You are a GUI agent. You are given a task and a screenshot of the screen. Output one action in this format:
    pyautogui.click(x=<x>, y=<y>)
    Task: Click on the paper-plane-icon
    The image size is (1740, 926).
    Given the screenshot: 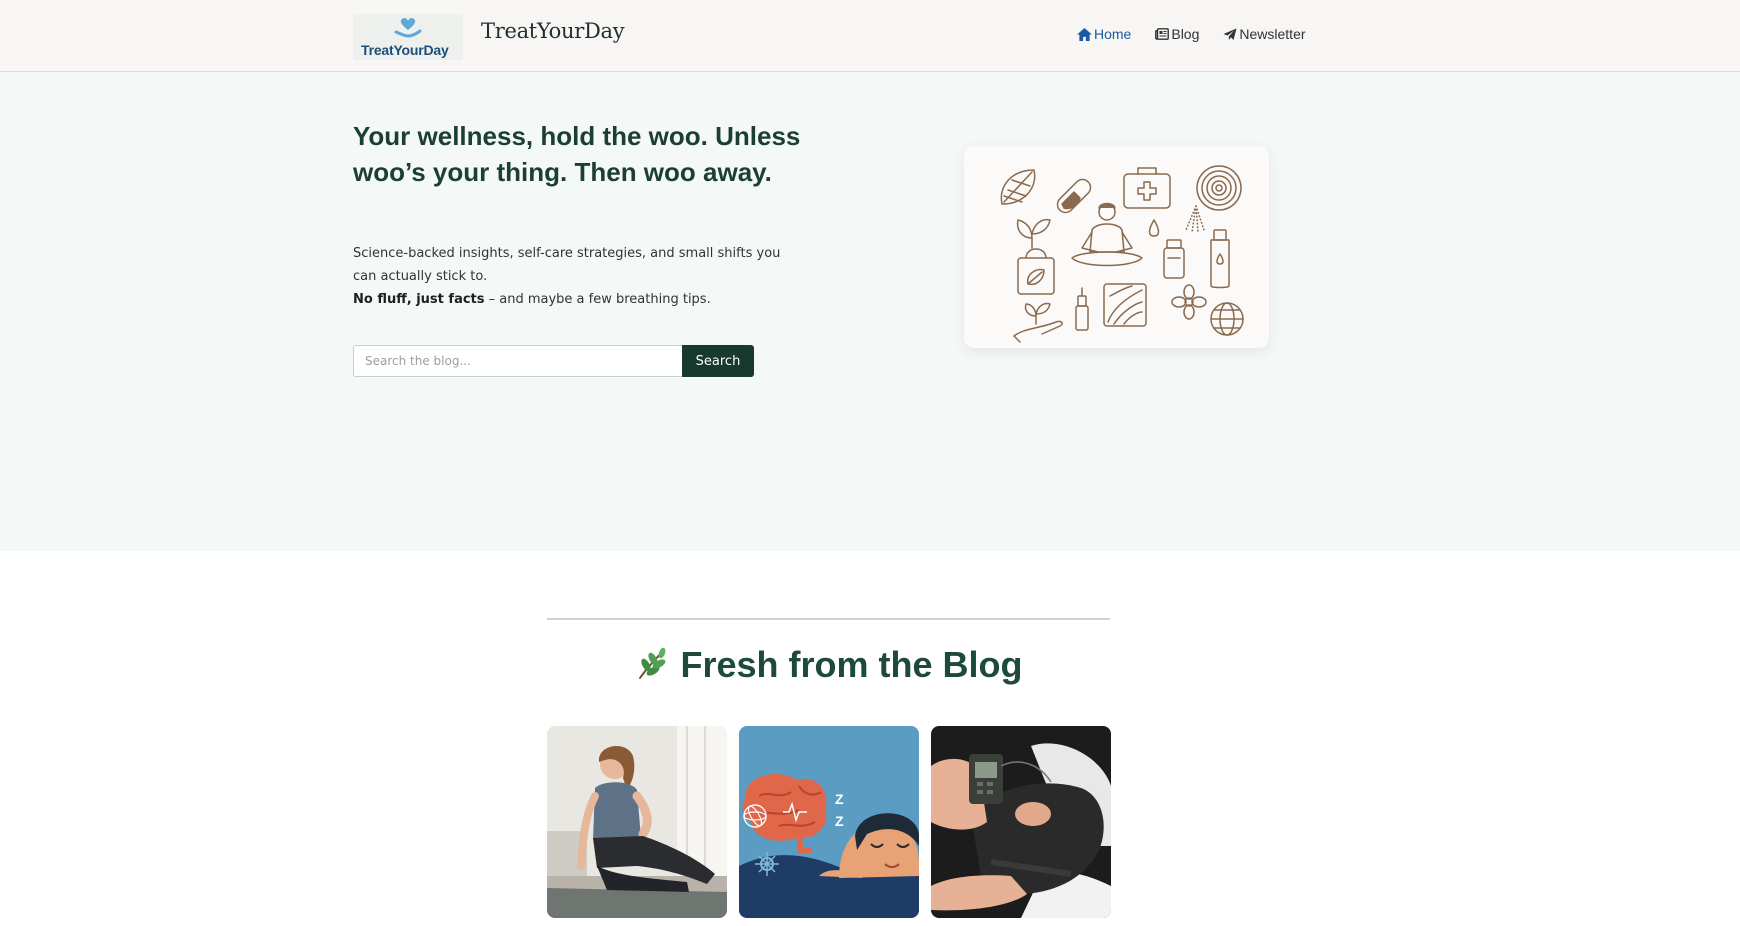 What is the action you would take?
    pyautogui.click(x=1230, y=34)
    